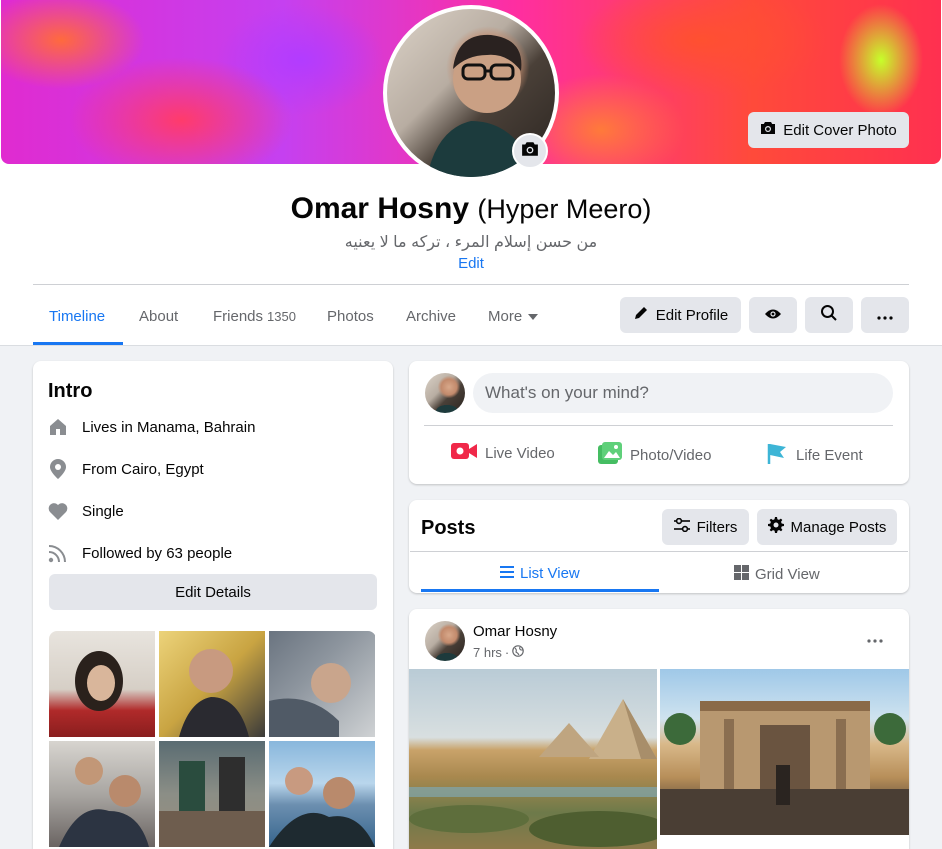 The image size is (942, 849). I want to click on tab-about: About, so click(158, 316).